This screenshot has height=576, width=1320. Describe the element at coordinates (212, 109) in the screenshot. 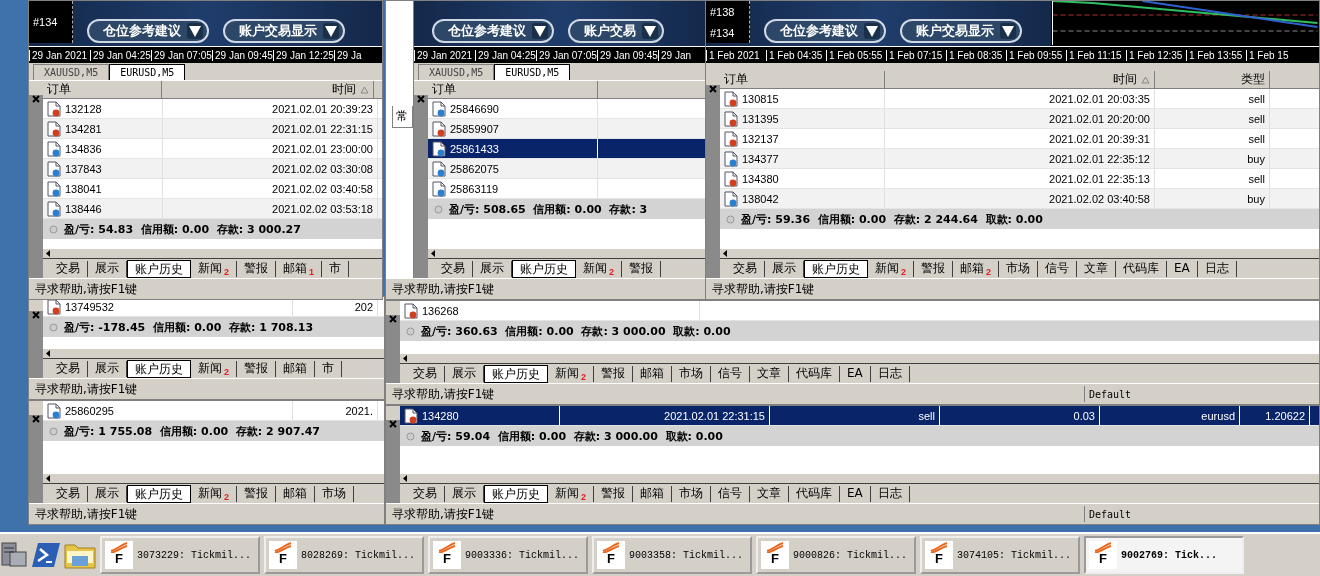

I see `table-row: 132128 2021.02.01 20:39:23` at that location.